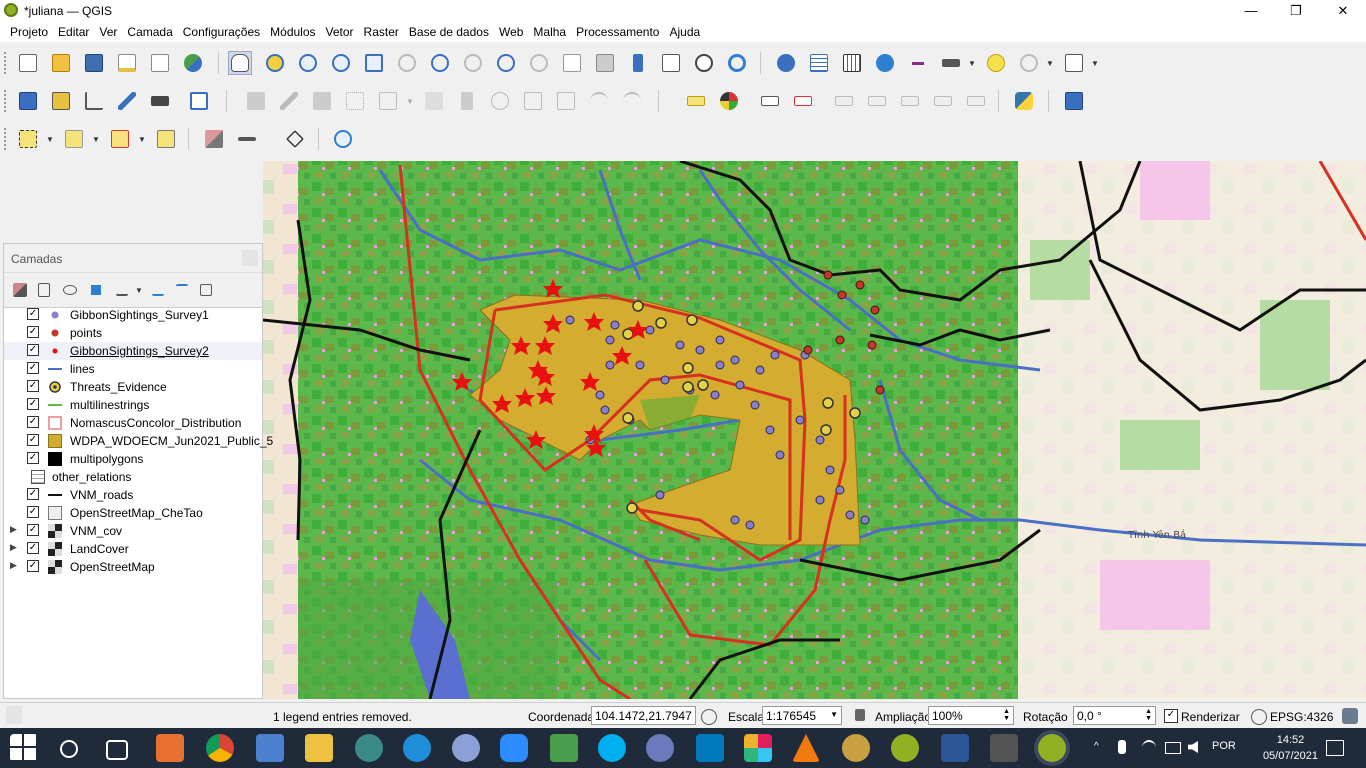  What do you see at coordinates (73, 30) in the screenshot?
I see `menu-editar: Editar` at bounding box center [73, 30].